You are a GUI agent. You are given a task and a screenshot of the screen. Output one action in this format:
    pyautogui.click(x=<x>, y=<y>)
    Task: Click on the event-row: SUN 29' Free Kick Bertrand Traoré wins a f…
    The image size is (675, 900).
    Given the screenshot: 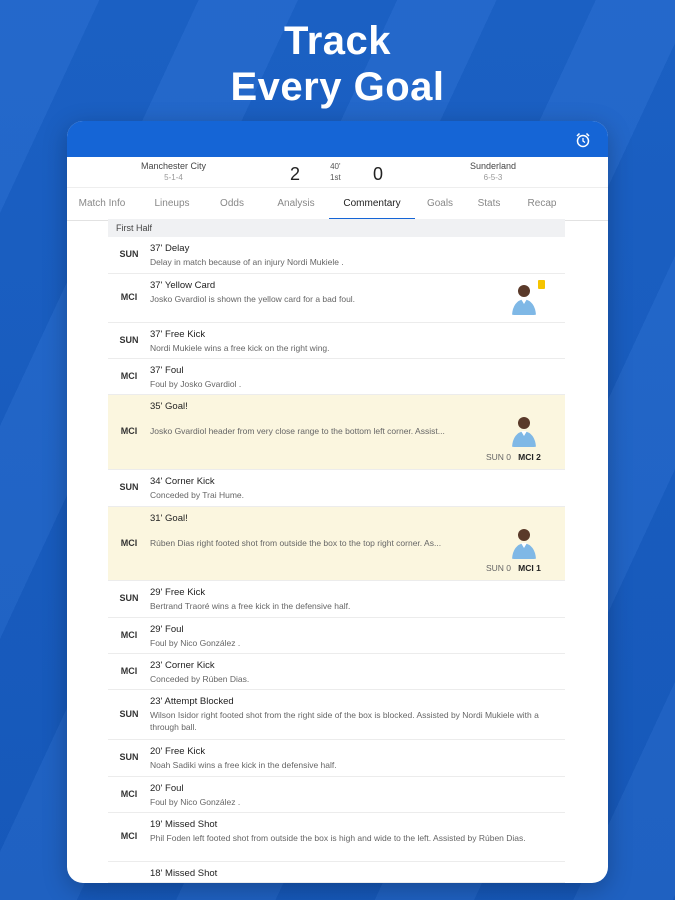 What is the action you would take?
    pyautogui.click(x=336, y=599)
    